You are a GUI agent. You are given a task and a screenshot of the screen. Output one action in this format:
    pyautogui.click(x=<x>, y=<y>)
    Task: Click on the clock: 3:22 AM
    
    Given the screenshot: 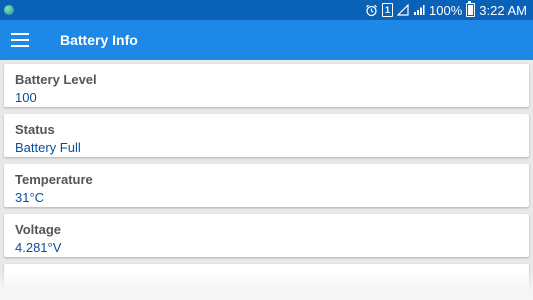 What is the action you would take?
    pyautogui.click(x=503, y=10)
    